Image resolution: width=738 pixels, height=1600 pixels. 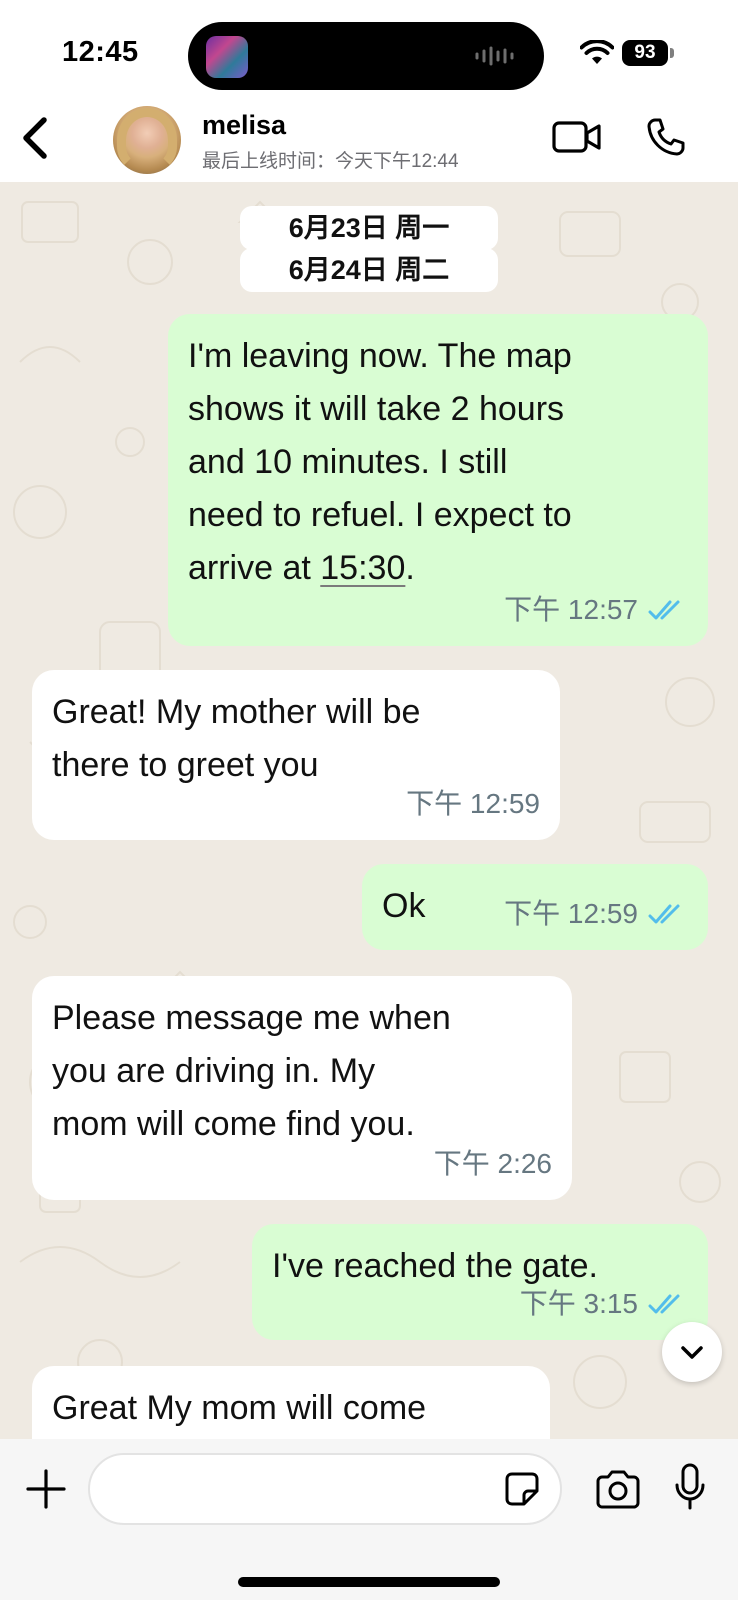 I want to click on camera-icon, so click(x=618, y=1489).